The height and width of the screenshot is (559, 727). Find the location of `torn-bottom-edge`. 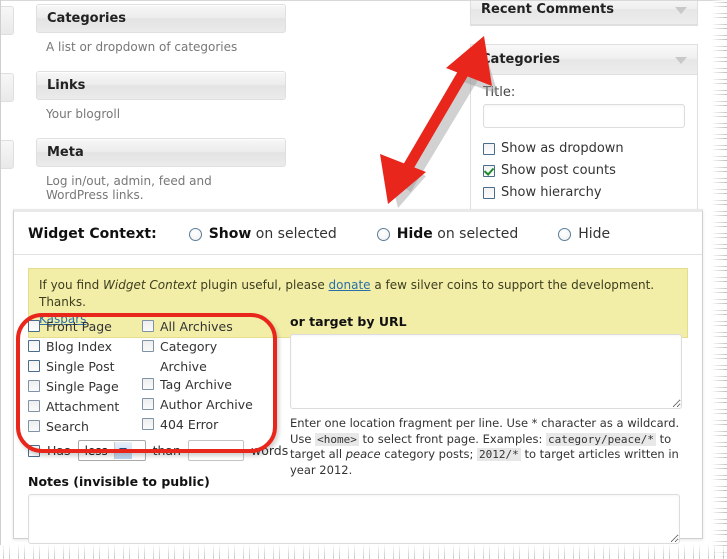

torn-bottom-edge is located at coordinates (363, 552).